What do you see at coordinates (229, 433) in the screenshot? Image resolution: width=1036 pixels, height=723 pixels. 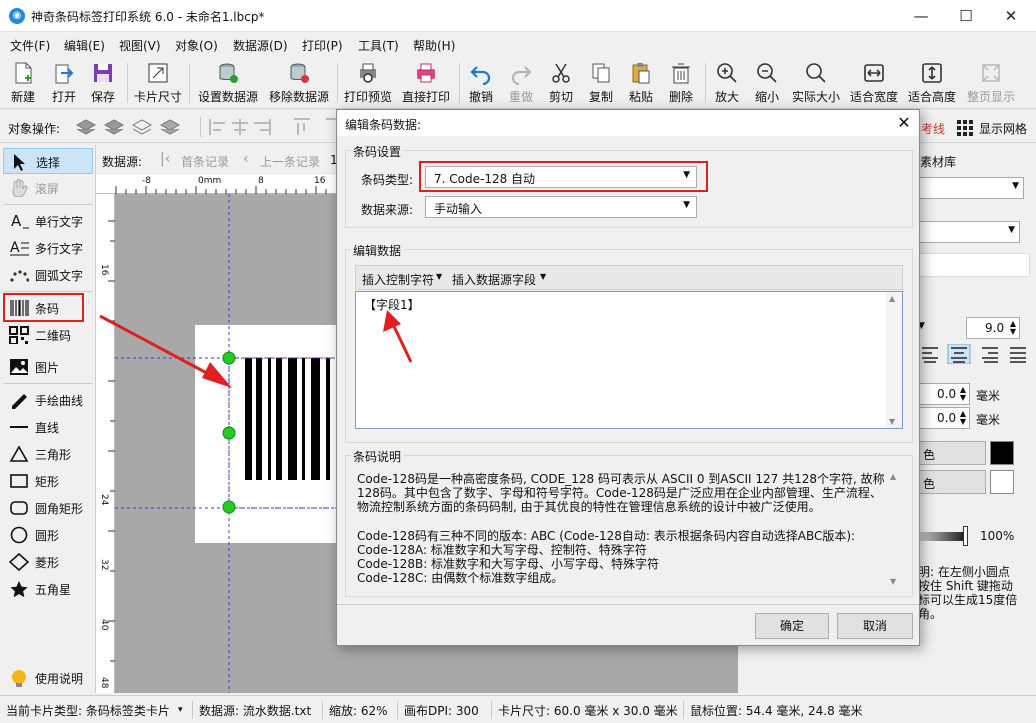 I see `resize-handle` at bounding box center [229, 433].